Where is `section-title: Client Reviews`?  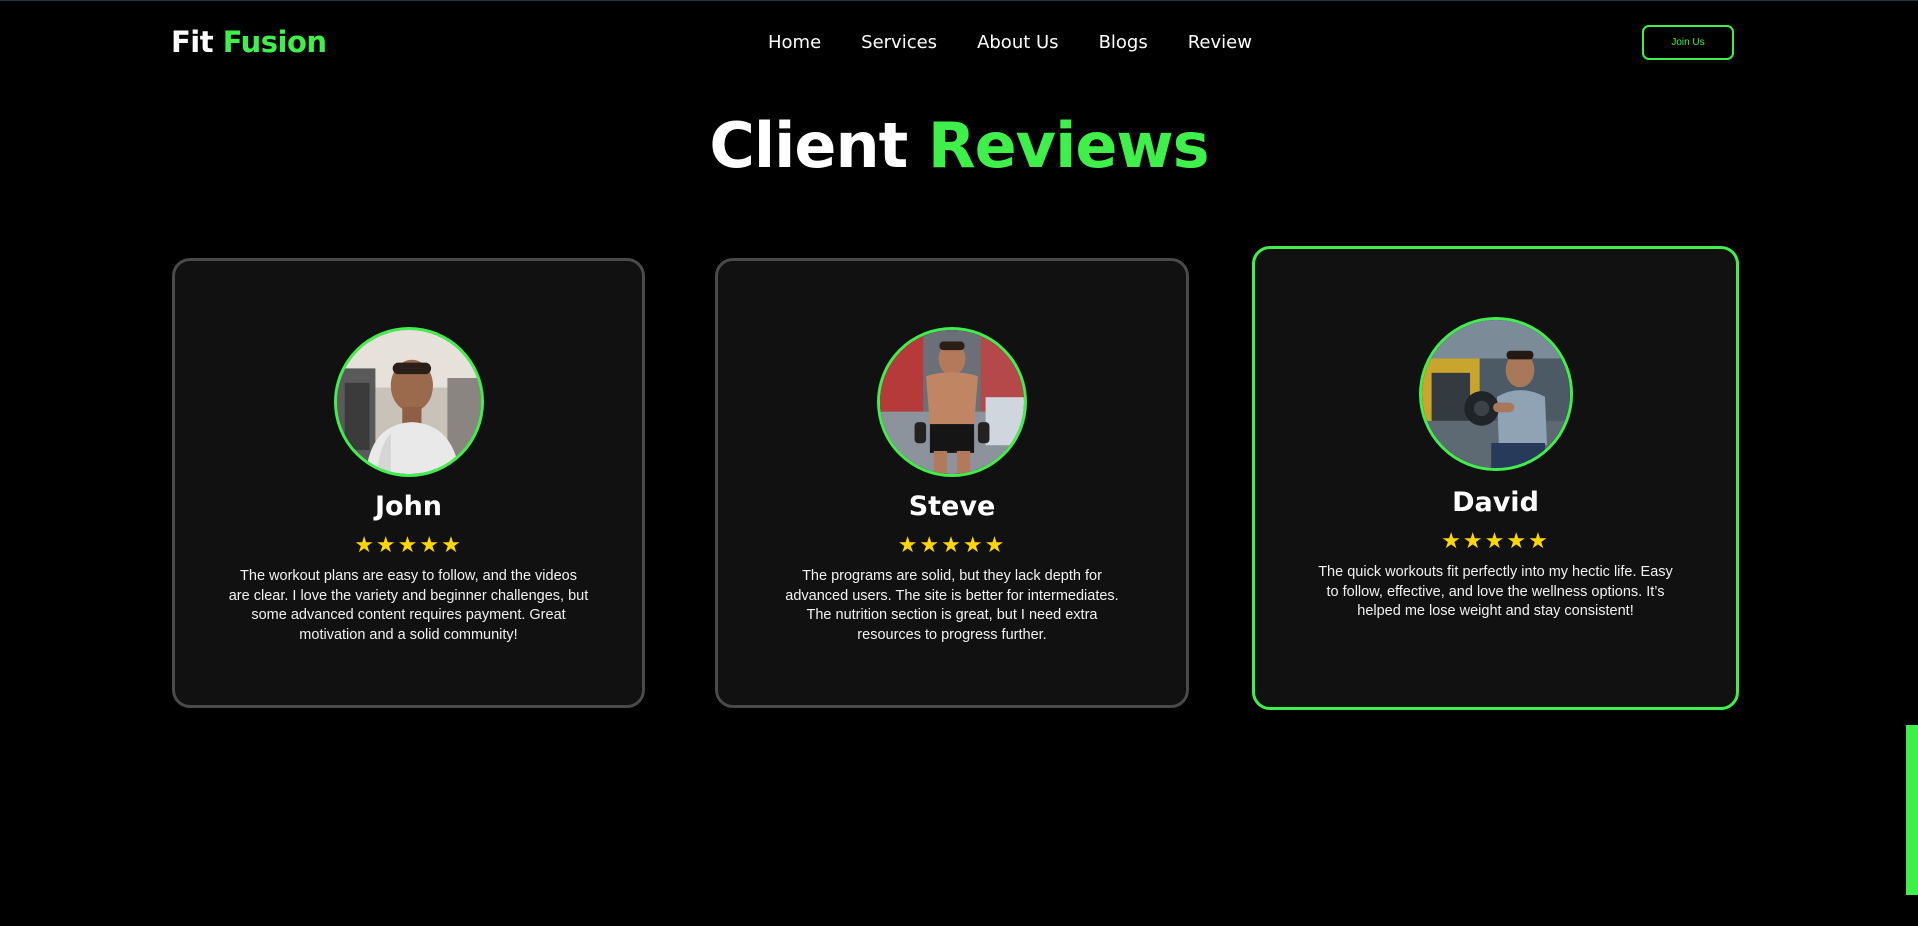
section-title: Client Reviews is located at coordinates (959, 146).